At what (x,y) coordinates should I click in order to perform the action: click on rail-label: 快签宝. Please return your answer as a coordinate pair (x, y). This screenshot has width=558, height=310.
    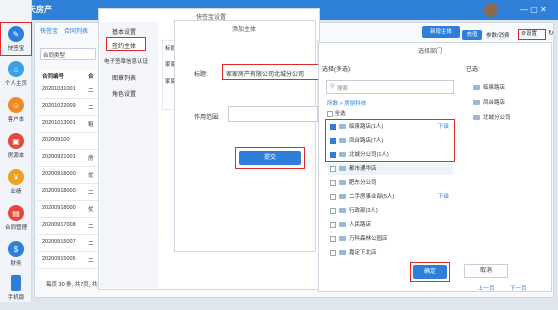
    Looking at the image, I should click on (16, 49).